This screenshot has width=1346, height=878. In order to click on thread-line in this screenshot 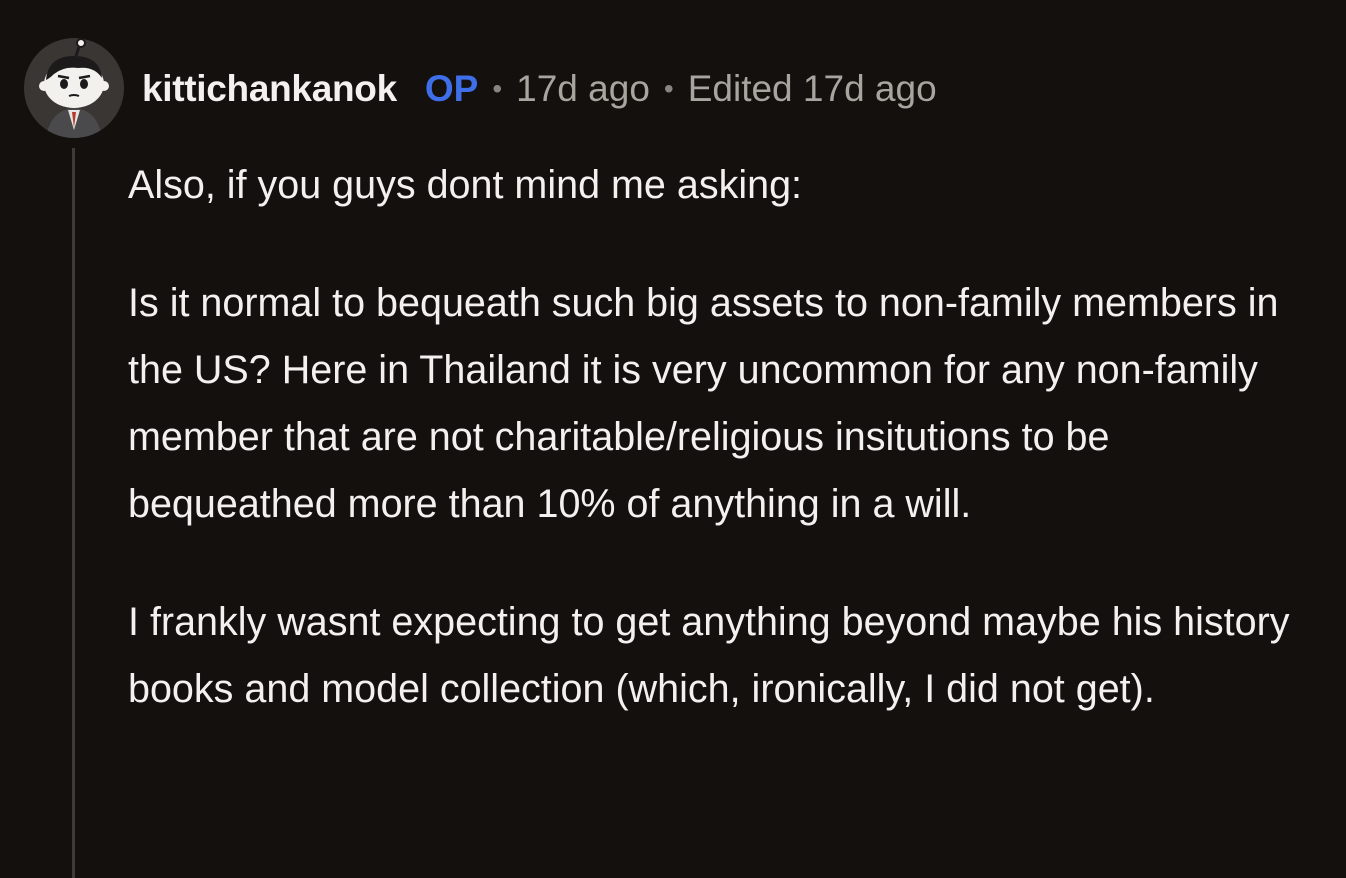, I will do `click(73, 513)`.